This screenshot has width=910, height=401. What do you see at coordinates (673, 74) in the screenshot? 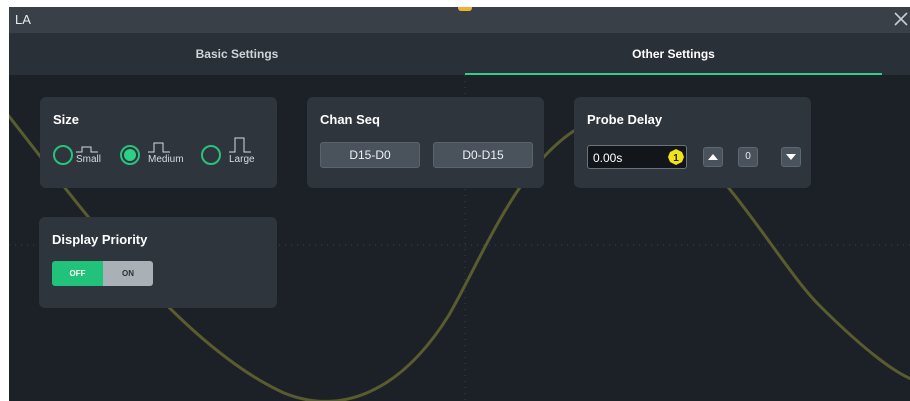
I see `active-tab-indicator` at bounding box center [673, 74].